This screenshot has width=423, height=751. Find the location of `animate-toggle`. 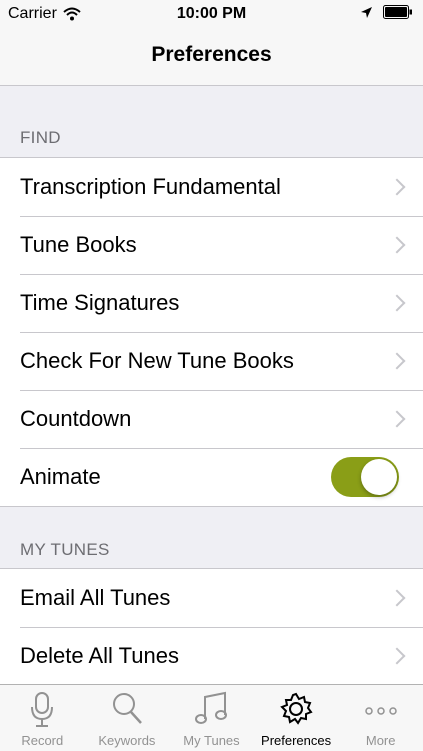

animate-toggle is located at coordinates (365, 477).